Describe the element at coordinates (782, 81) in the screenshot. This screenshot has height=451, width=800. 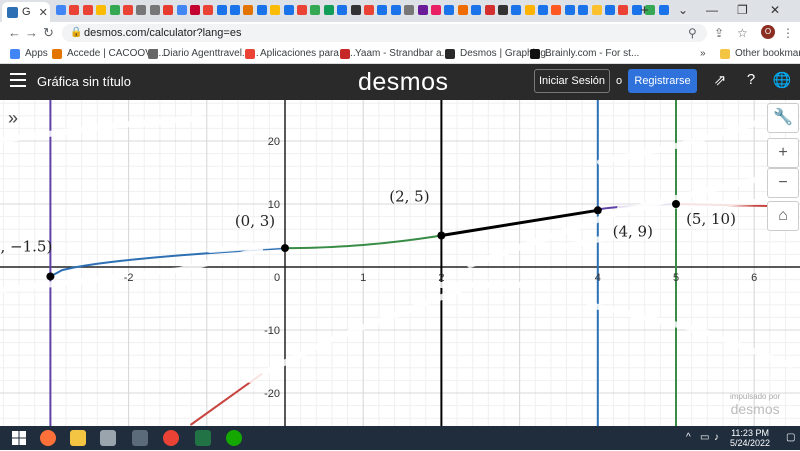
I see `language-globe-icon: 🌐` at that location.